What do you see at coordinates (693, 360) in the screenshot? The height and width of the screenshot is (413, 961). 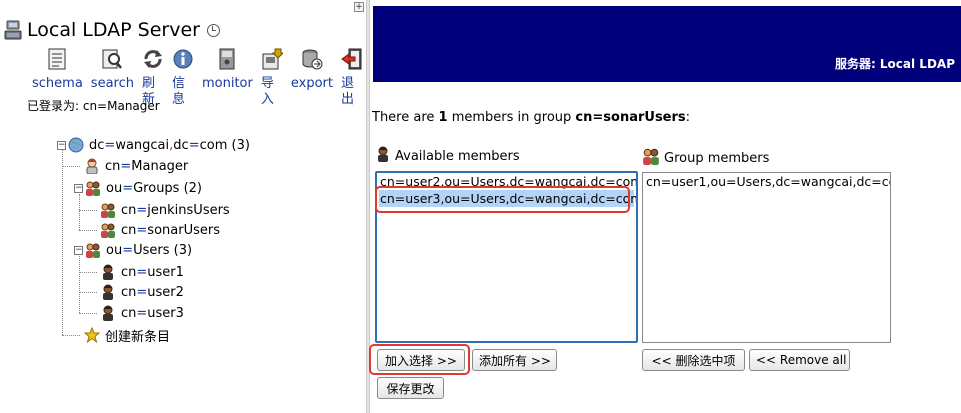 I see `remove-selected-button: << 删除选中项` at bounding box center [693, 360].